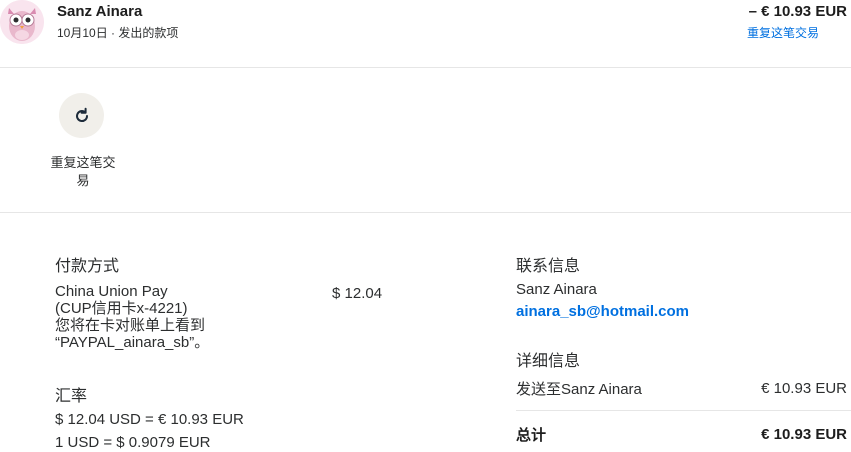 The height and width of the screenshot is (452, 851). Describe the element at coordinates (111, 291) in the screenshot. I see `payment-method-line: China Union Pay` at that location.